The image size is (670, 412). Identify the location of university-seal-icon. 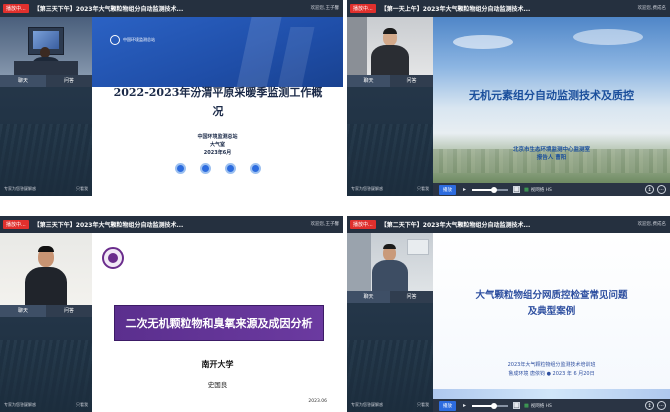
(113, 258).